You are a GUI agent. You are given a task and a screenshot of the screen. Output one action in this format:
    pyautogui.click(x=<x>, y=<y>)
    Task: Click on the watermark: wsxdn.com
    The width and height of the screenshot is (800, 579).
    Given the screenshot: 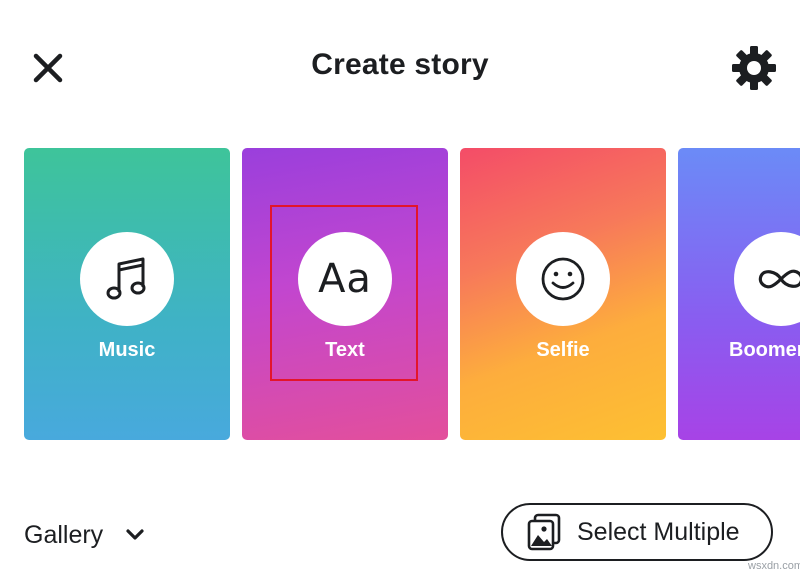 What is the action you would take?
    pyautogui.click(x=774, y=566)
    